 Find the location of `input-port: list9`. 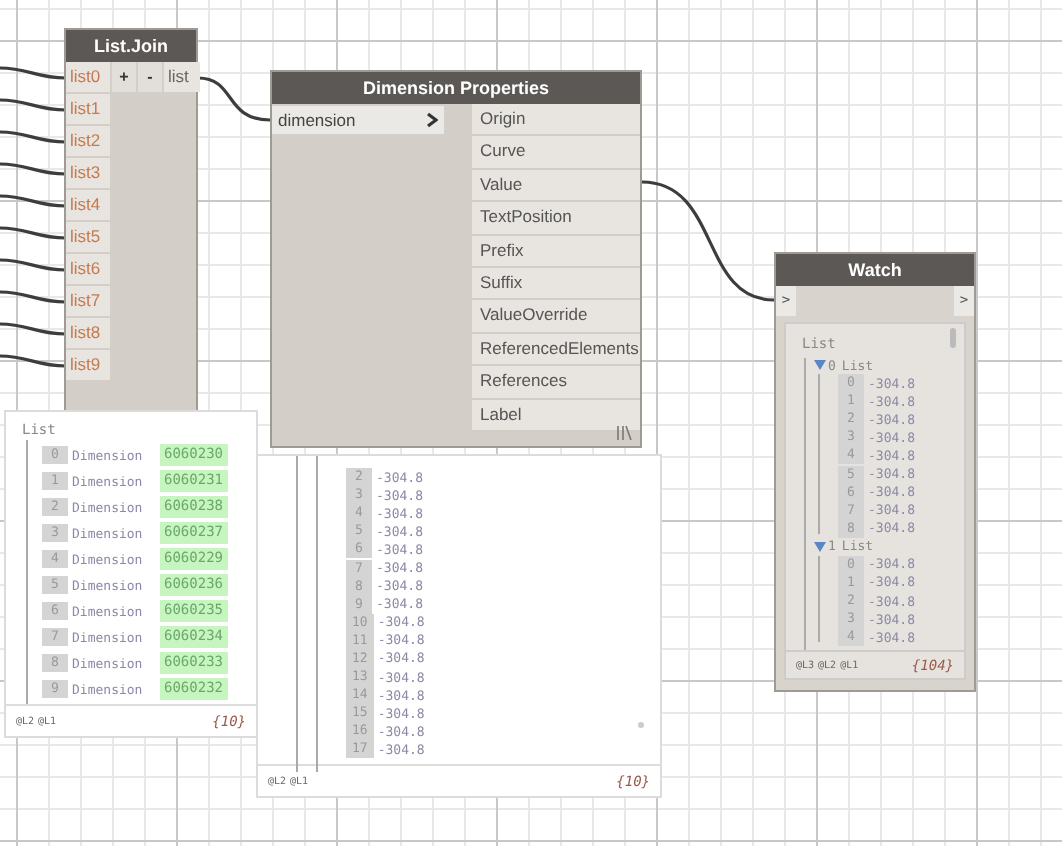

input-port: list9 is located at coordinates (88, 365).